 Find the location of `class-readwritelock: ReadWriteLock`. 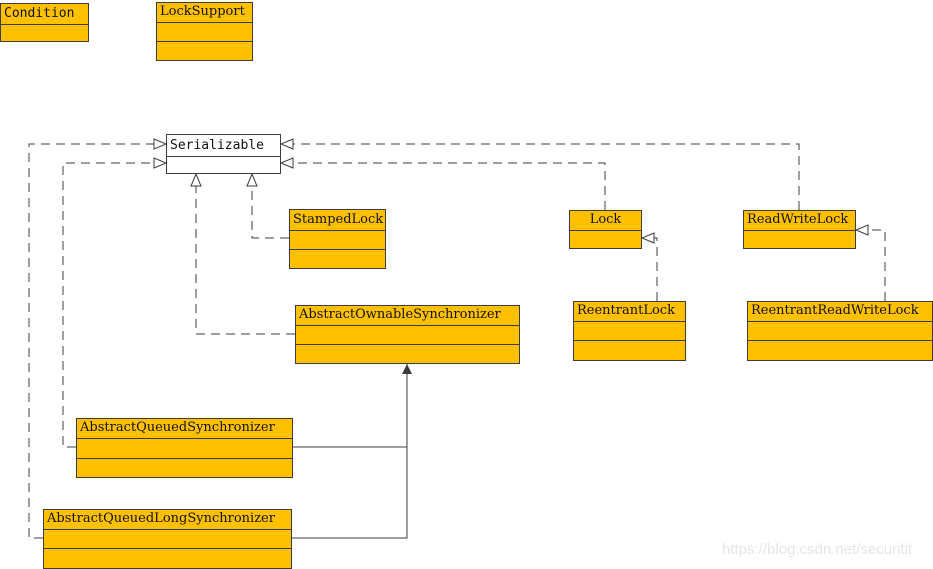

class-readwritelock: ReadWriteLock is located at coordinates (799, 229).